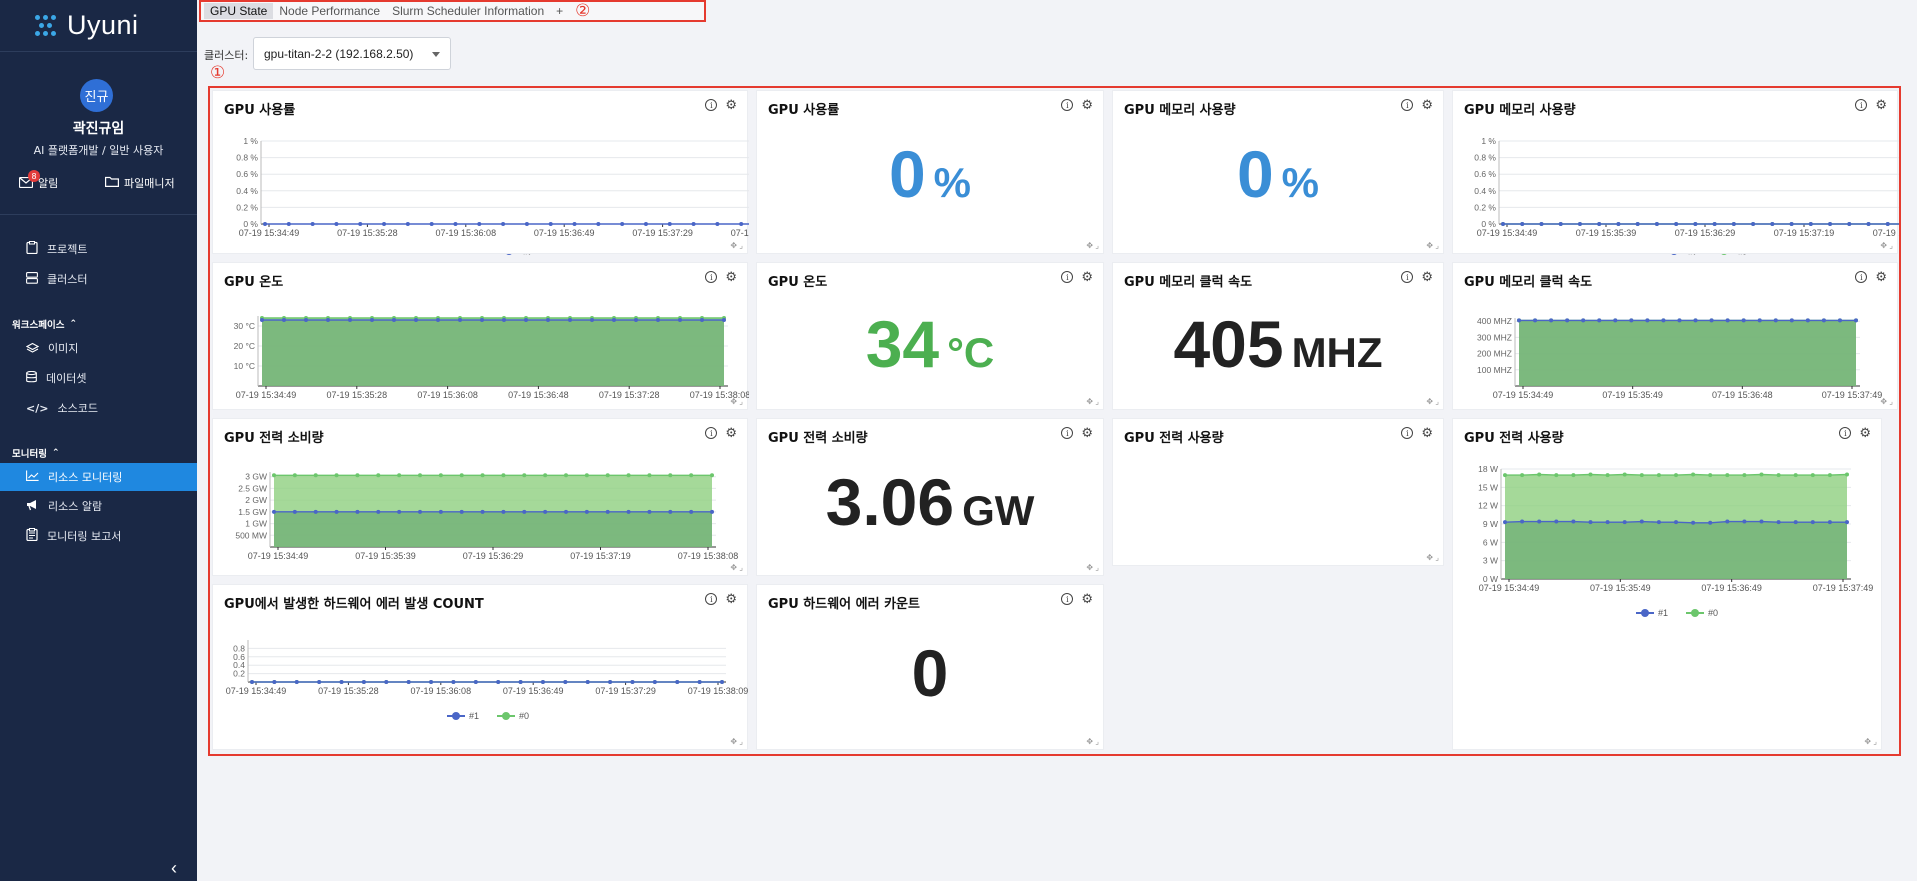 This screenshot has height=881, width=1917. What do you see at coordinates (527, 258) in the screenshot?
I see `legend-label: #1` at bounding box center [527, 258].